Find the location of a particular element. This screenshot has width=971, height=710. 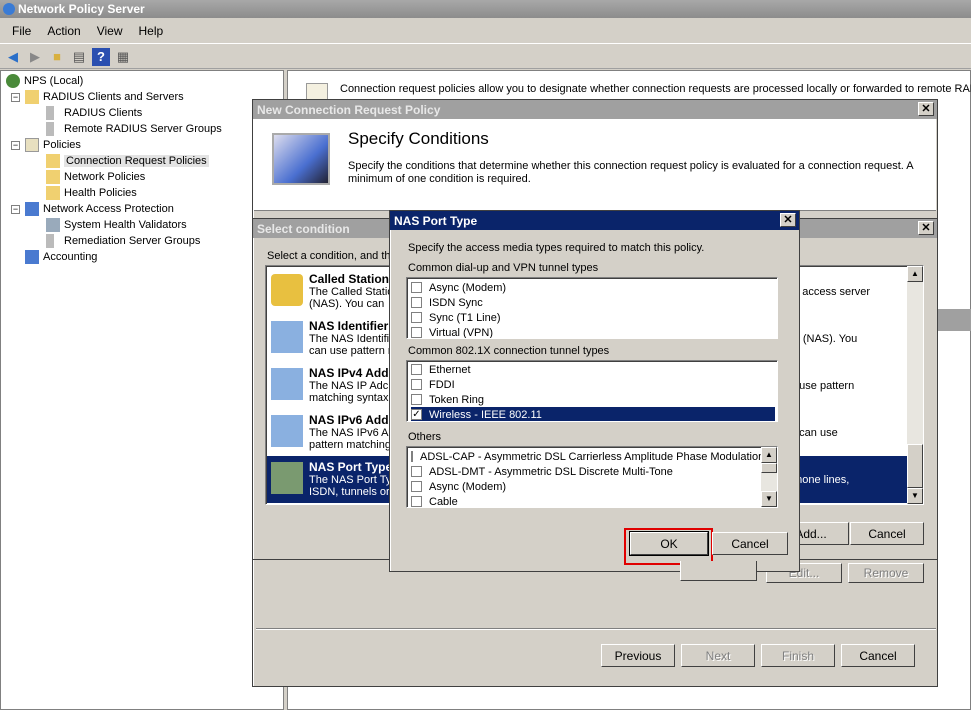

select-condition-cancel-button: Cancel is located at coordinates (887, 533).